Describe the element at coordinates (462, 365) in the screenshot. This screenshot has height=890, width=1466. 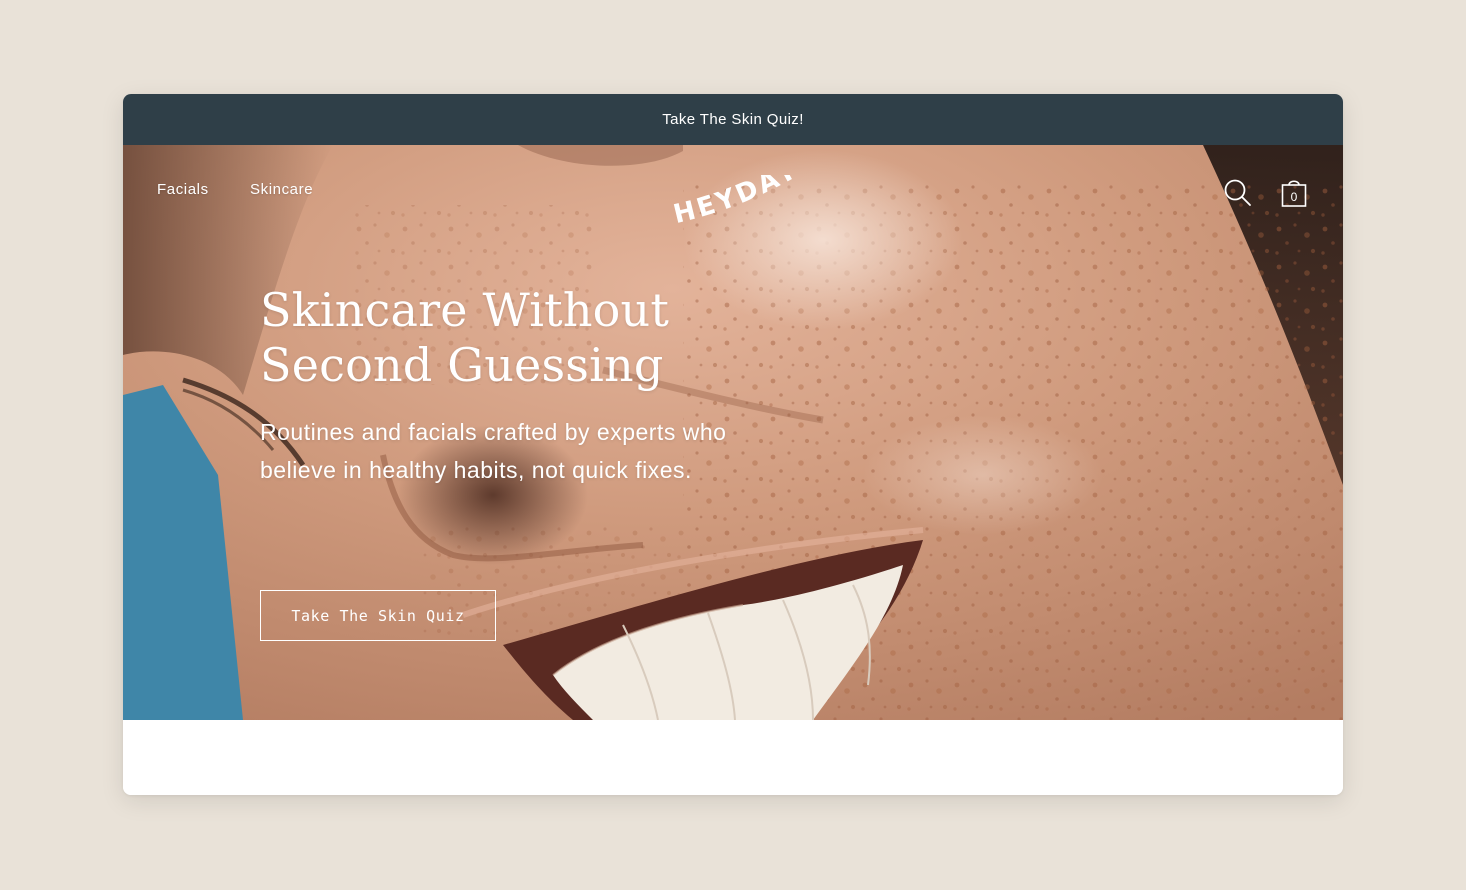
I see `hero-title-line-2: Second Guessing` at that location.